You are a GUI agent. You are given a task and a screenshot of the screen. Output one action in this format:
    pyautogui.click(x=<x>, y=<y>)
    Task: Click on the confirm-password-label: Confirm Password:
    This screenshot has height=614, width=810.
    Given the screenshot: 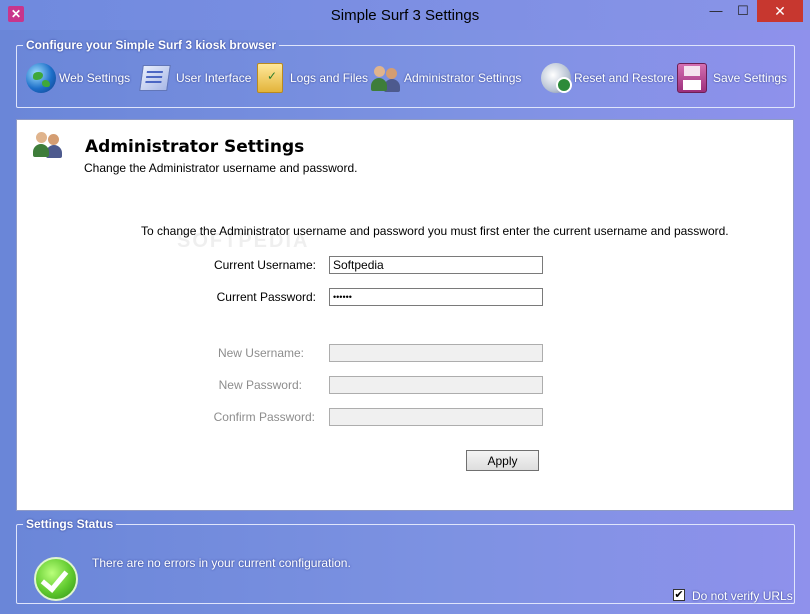 What is the action you would take?
    pyautogui.click(x=264, y=417)
    